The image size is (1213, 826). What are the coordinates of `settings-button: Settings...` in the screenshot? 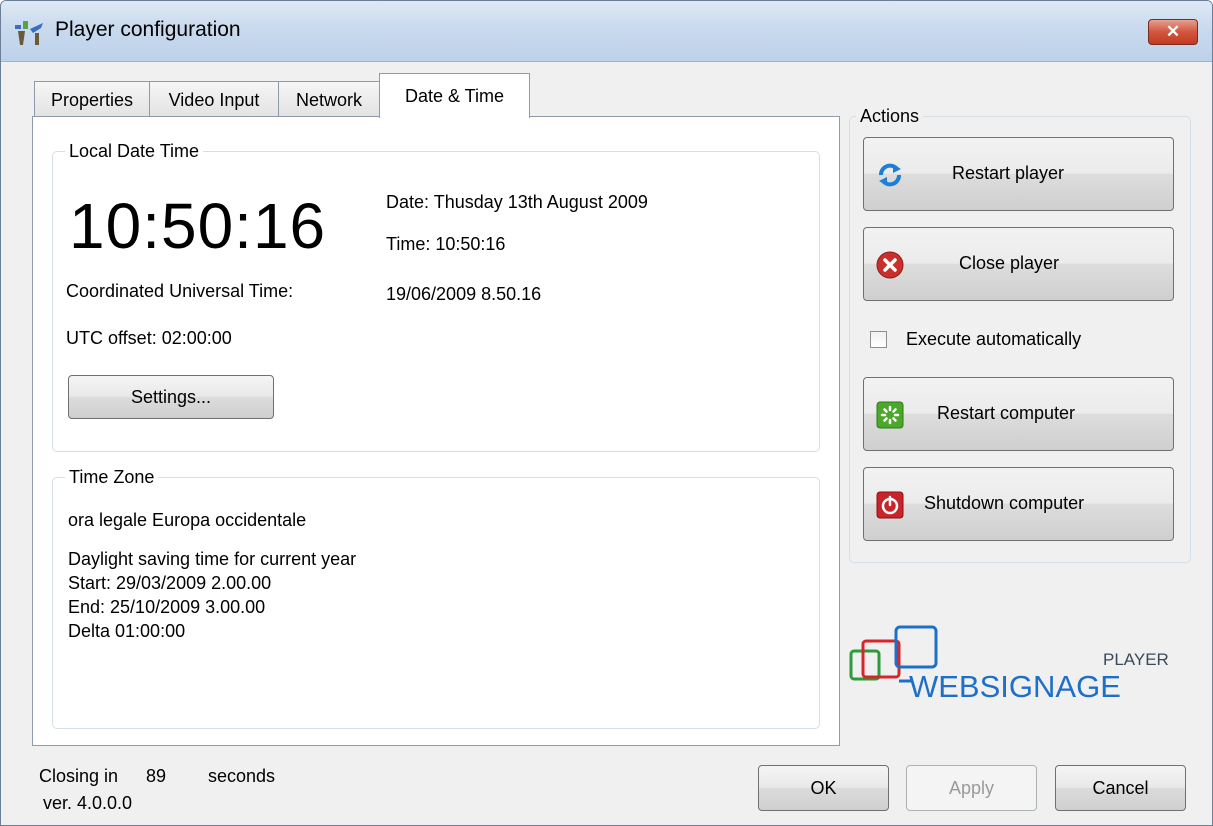 It's located at (171, 397).